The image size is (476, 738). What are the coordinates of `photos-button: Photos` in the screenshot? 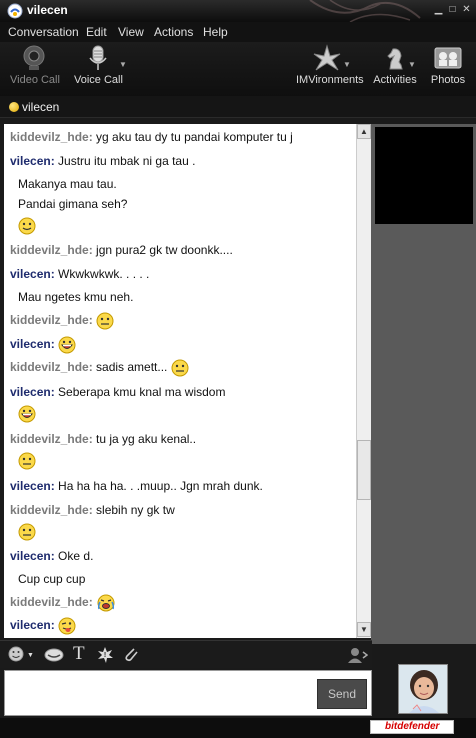 It's located at (448, 65).